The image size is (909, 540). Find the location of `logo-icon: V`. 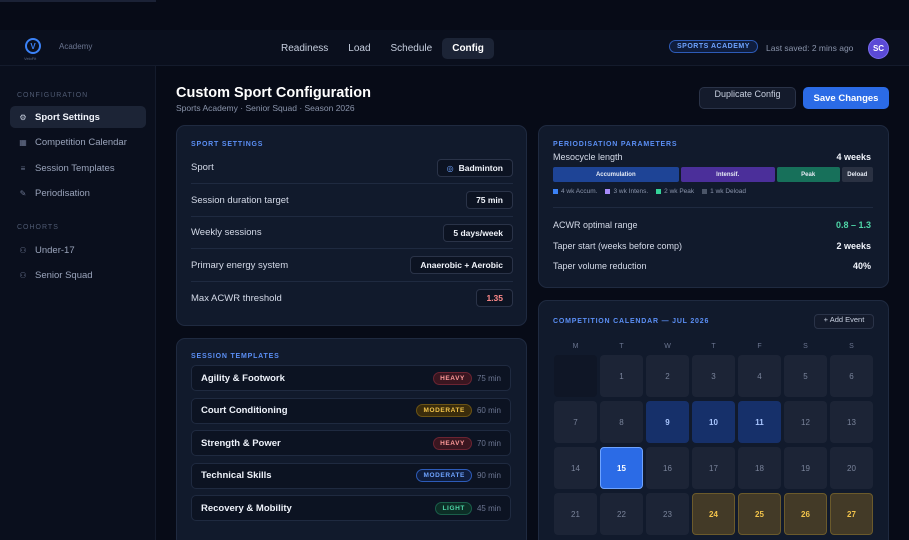

logo-icon: V is located at coordinates (33, 46).